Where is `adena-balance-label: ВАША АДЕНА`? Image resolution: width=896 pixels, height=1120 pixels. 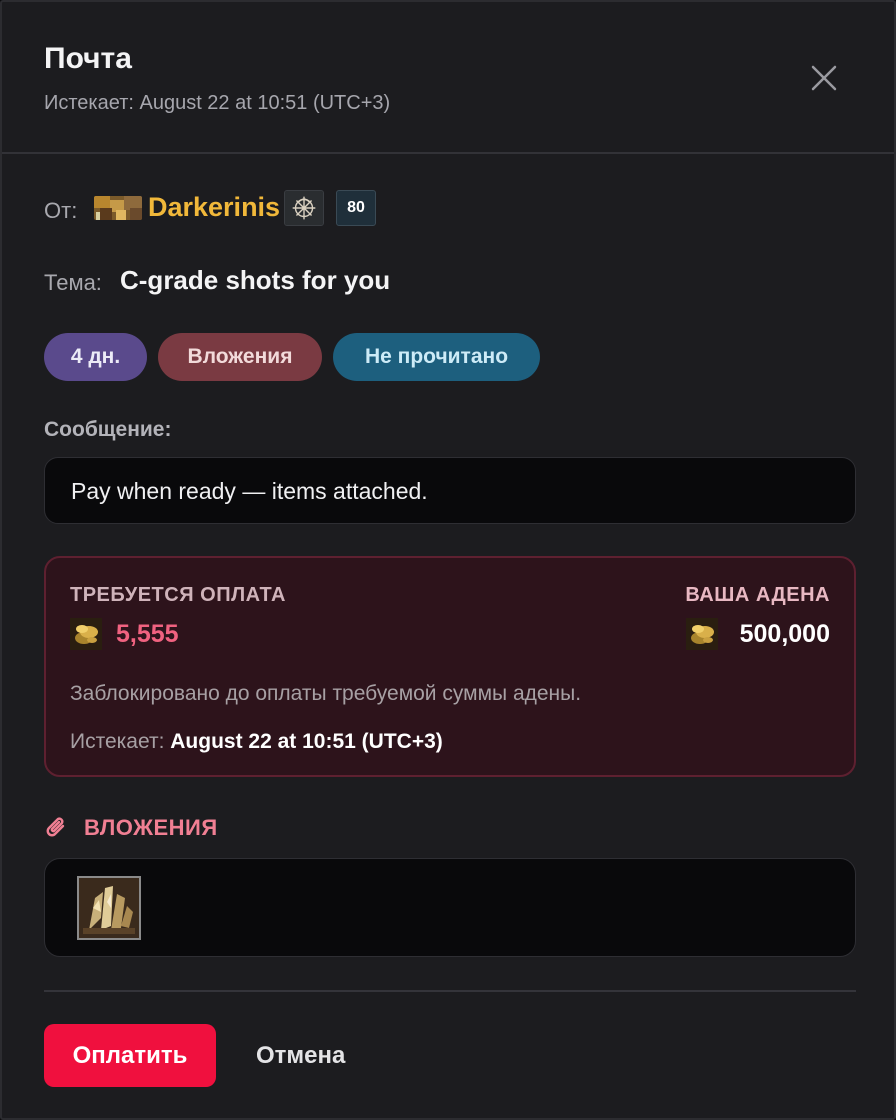
adena-balance-label: ВАША АДЕНА is located at coordinates (757, 595).